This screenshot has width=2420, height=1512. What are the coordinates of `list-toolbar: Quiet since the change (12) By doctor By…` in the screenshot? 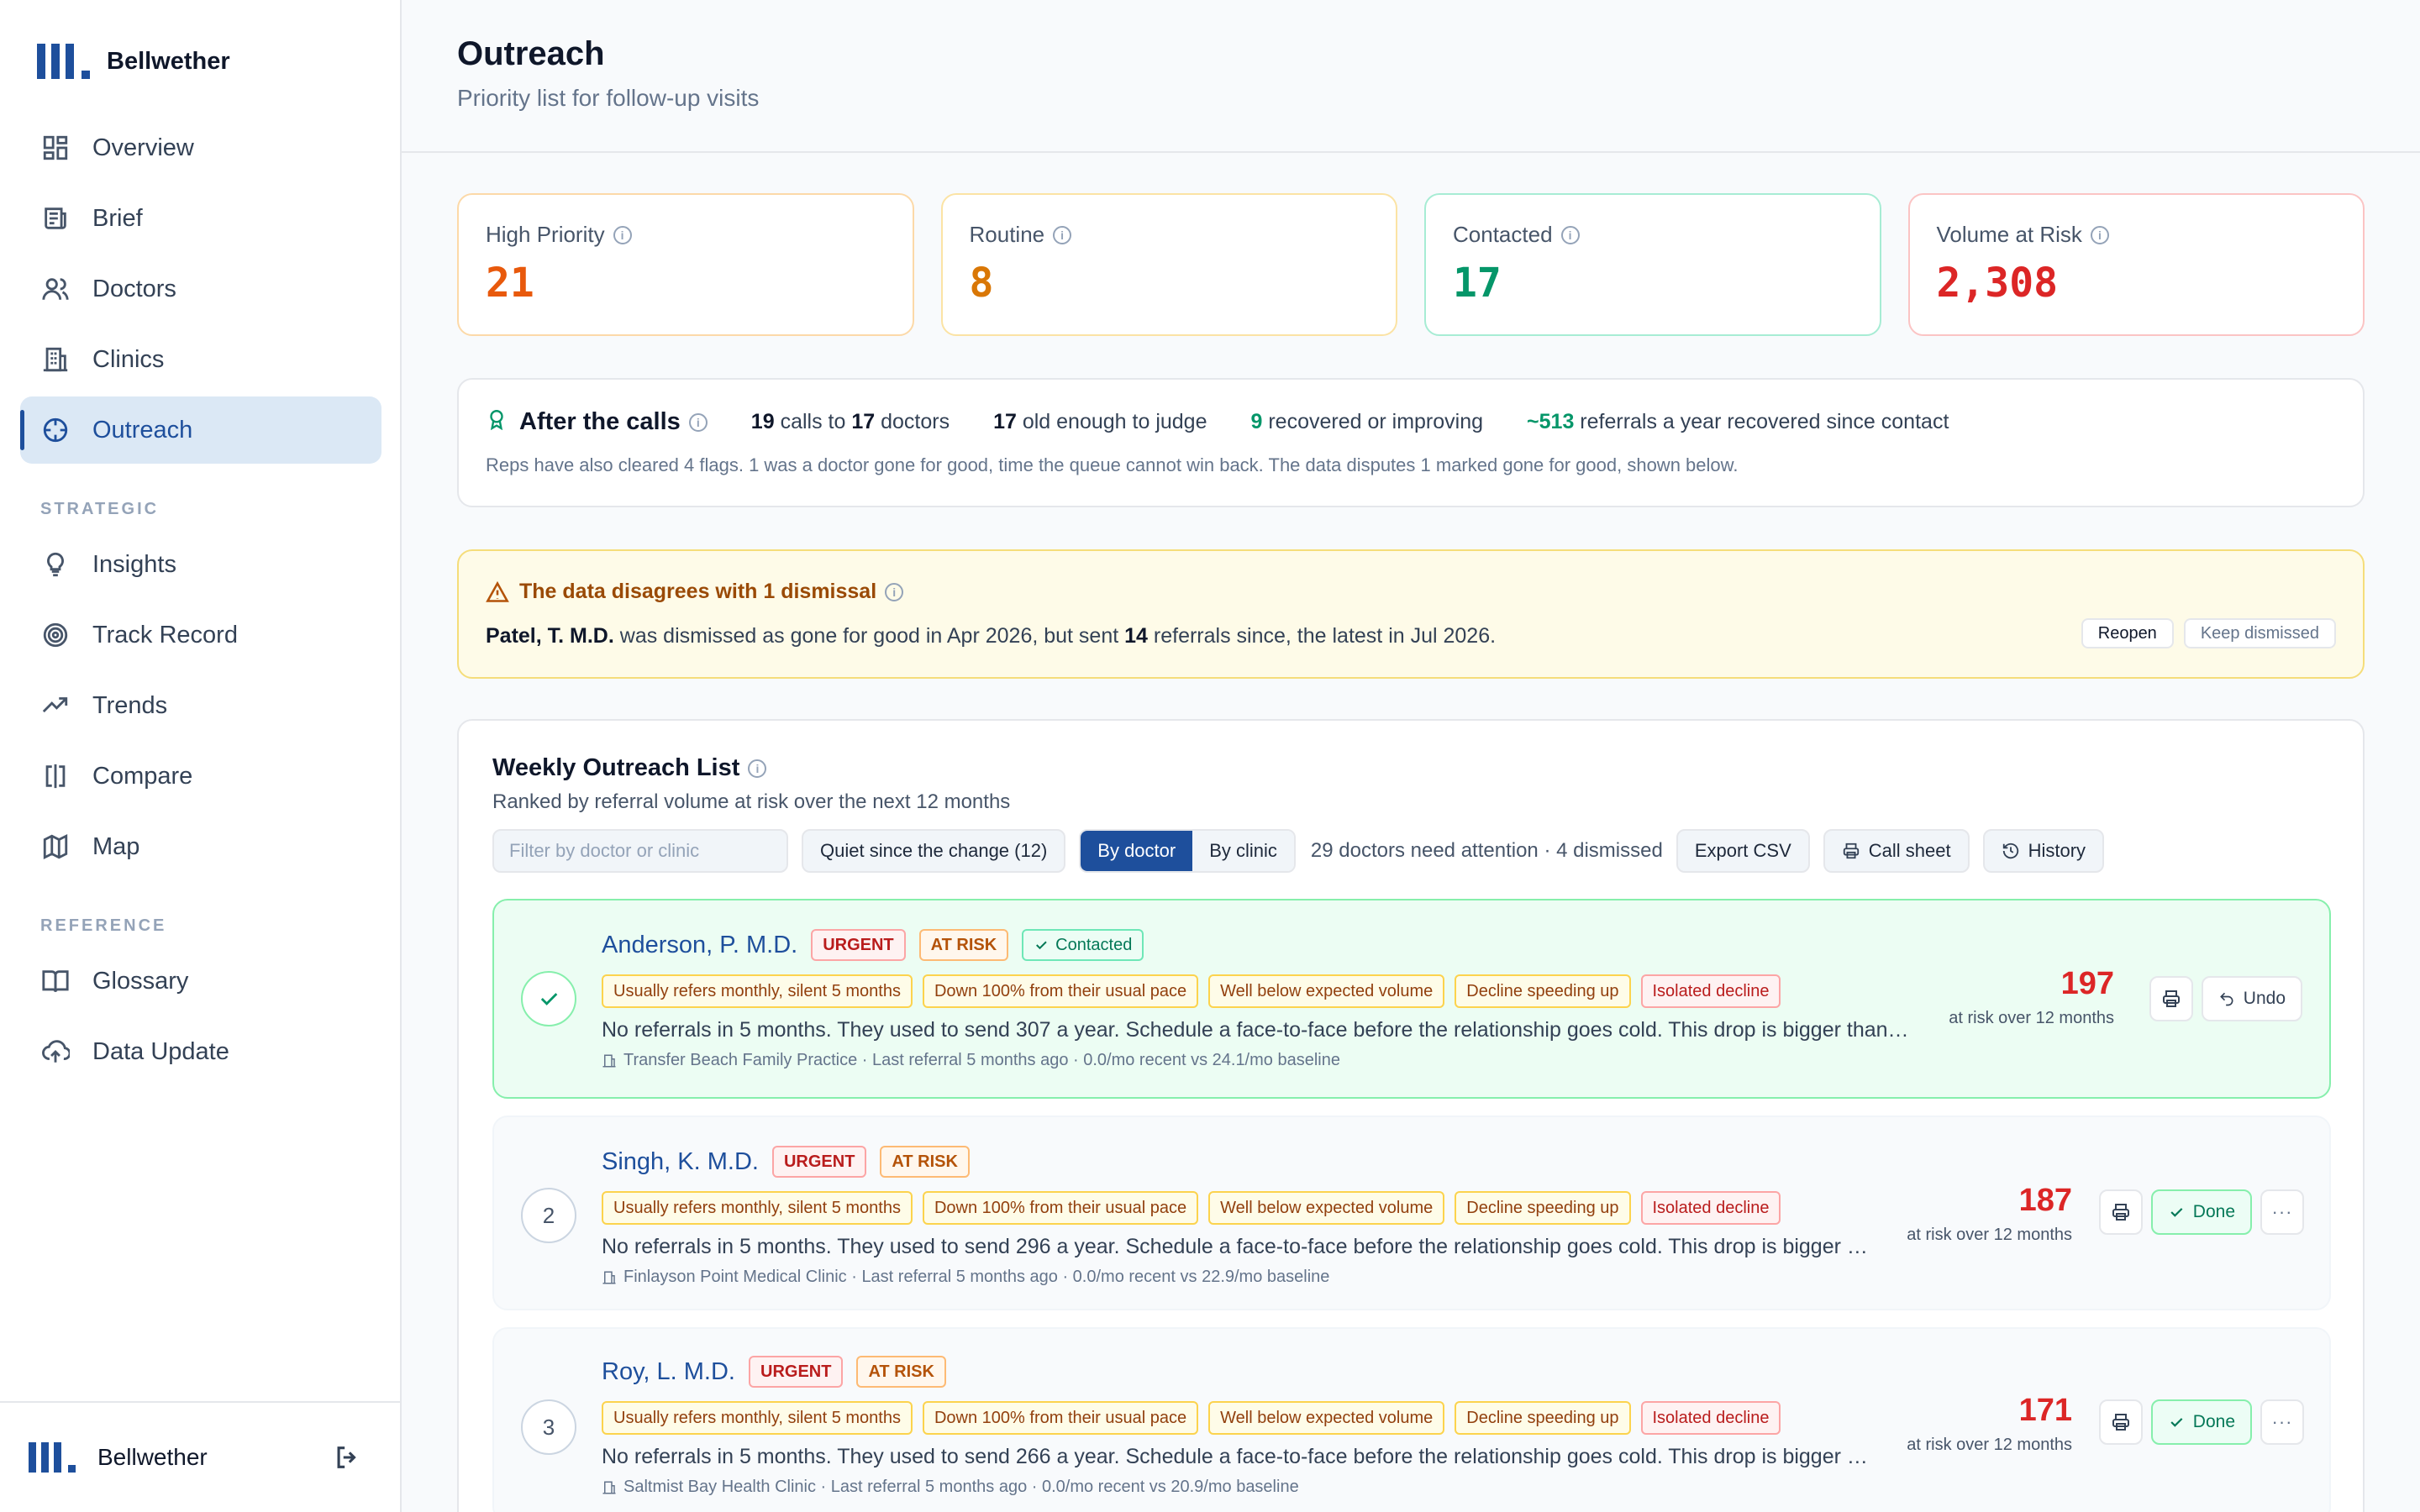 It's located at (1410, 851).